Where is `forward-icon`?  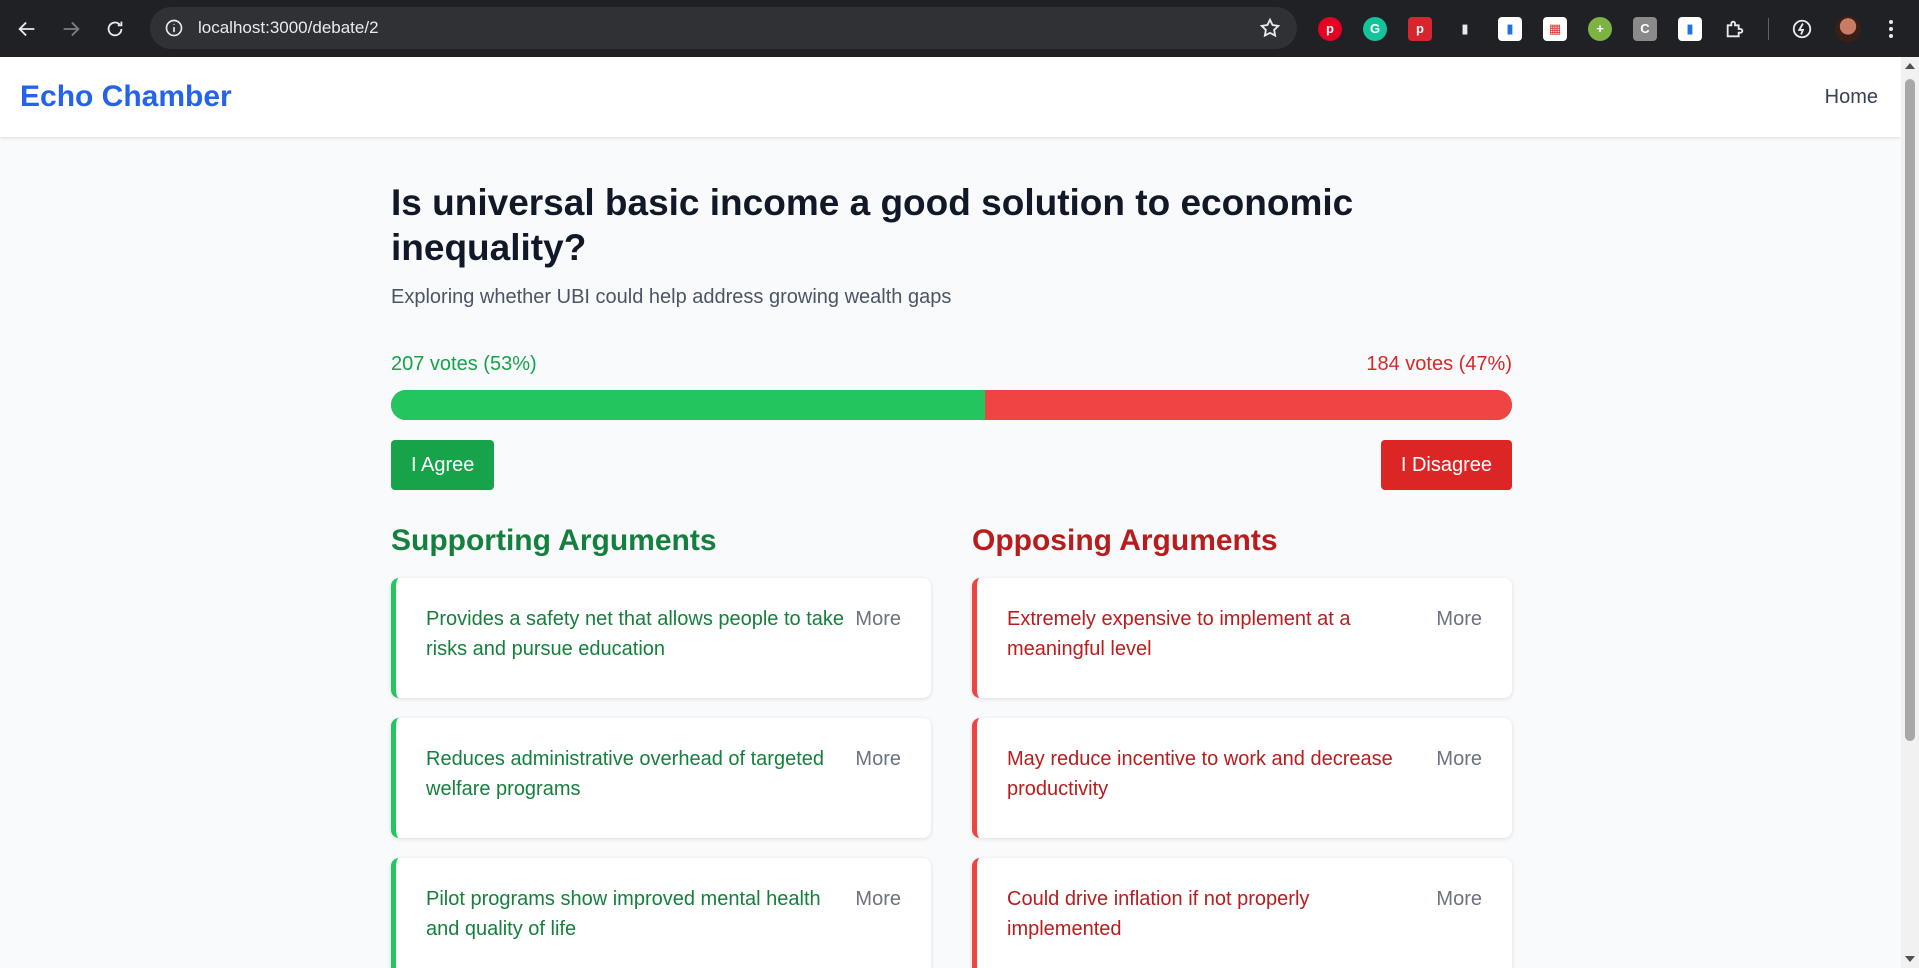 forward-icon is located at coordinates (71, 29).